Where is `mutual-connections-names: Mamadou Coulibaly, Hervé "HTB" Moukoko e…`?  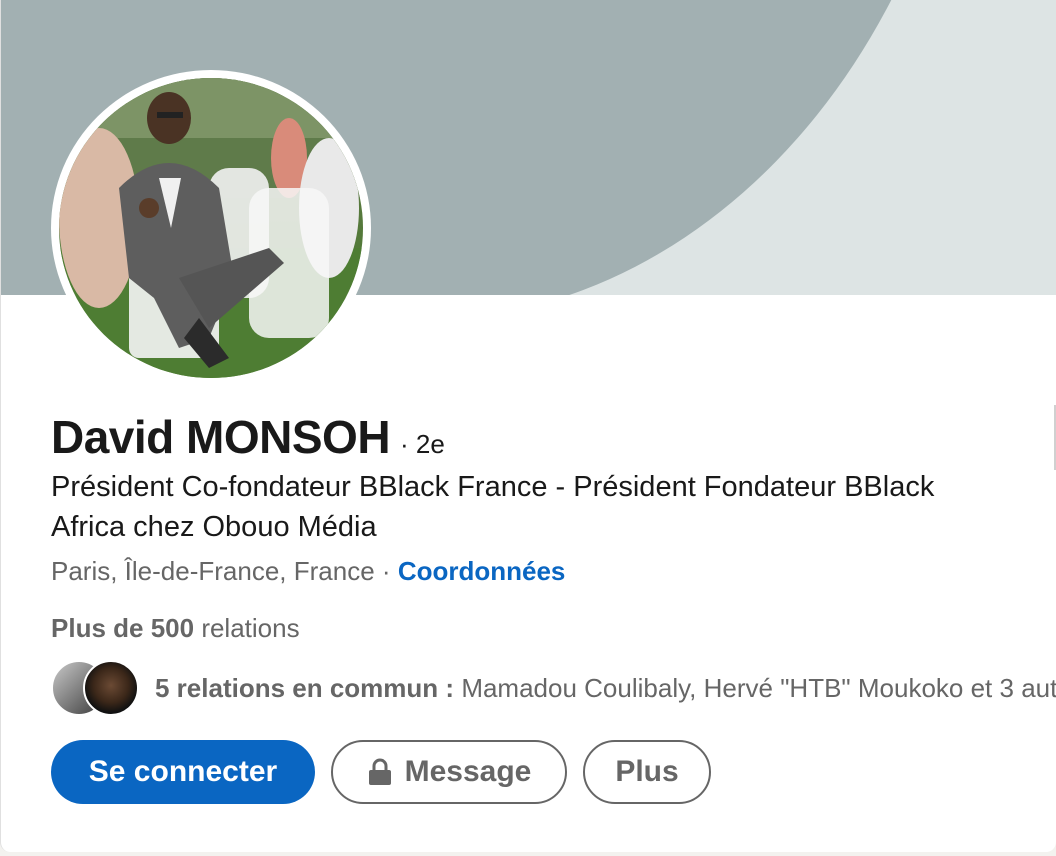 mutual-connections-names: Mamadou Coulibaly, Hervé "HTB" Moukoko e… is located at coordinates (758, 687).